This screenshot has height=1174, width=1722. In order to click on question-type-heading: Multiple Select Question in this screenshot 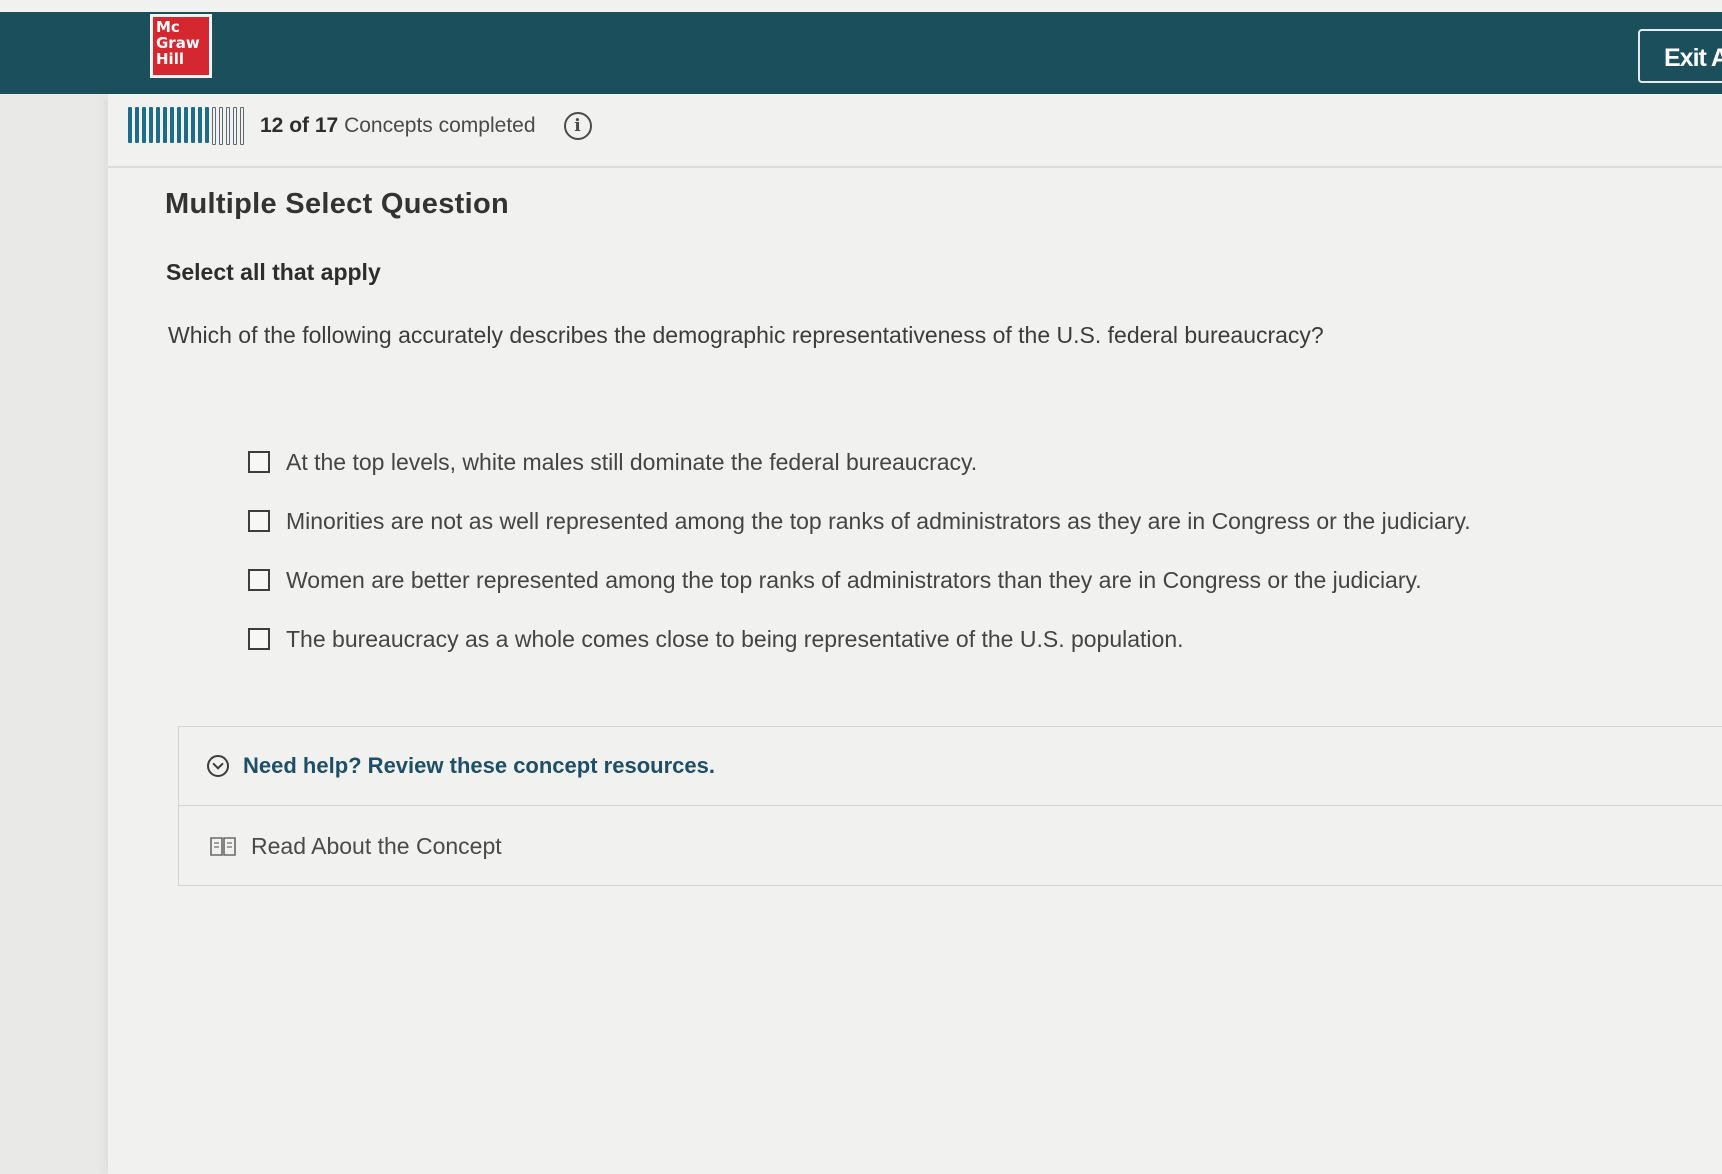, I will do `click(337, 204)`.